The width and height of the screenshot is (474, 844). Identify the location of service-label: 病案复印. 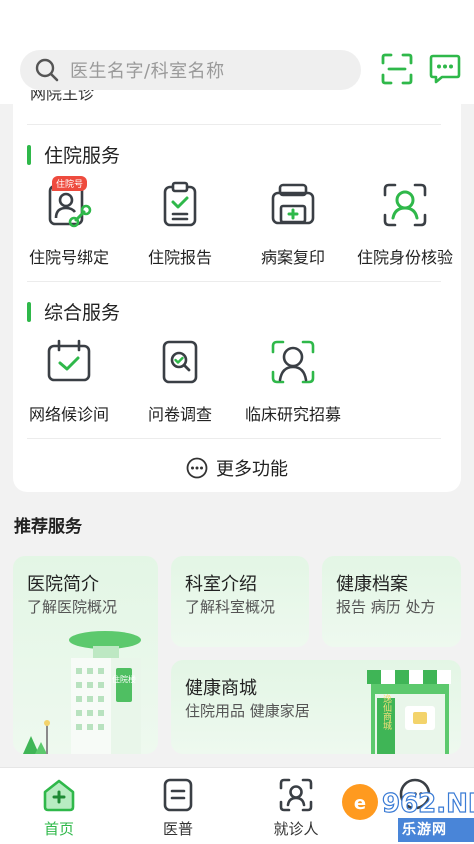
(292, 257).